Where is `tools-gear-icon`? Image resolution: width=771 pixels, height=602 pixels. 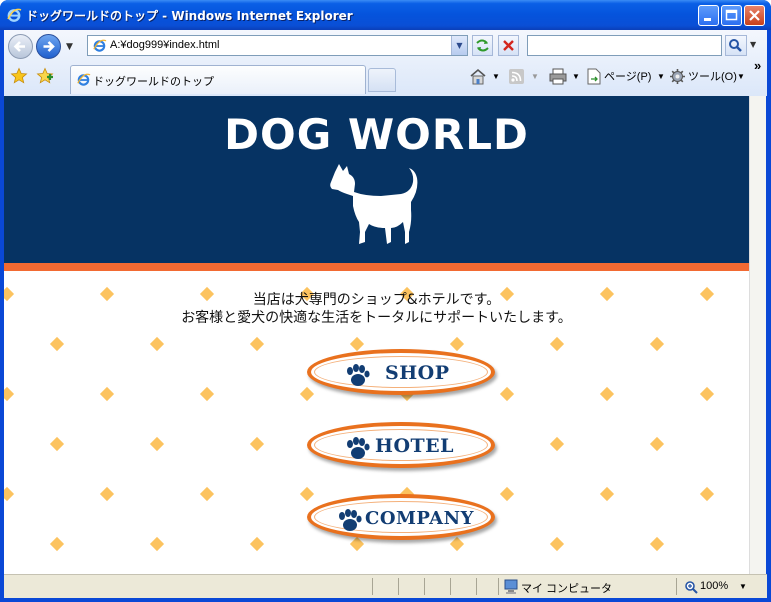 tools-gear-icon is located at coordinates (677, 76).